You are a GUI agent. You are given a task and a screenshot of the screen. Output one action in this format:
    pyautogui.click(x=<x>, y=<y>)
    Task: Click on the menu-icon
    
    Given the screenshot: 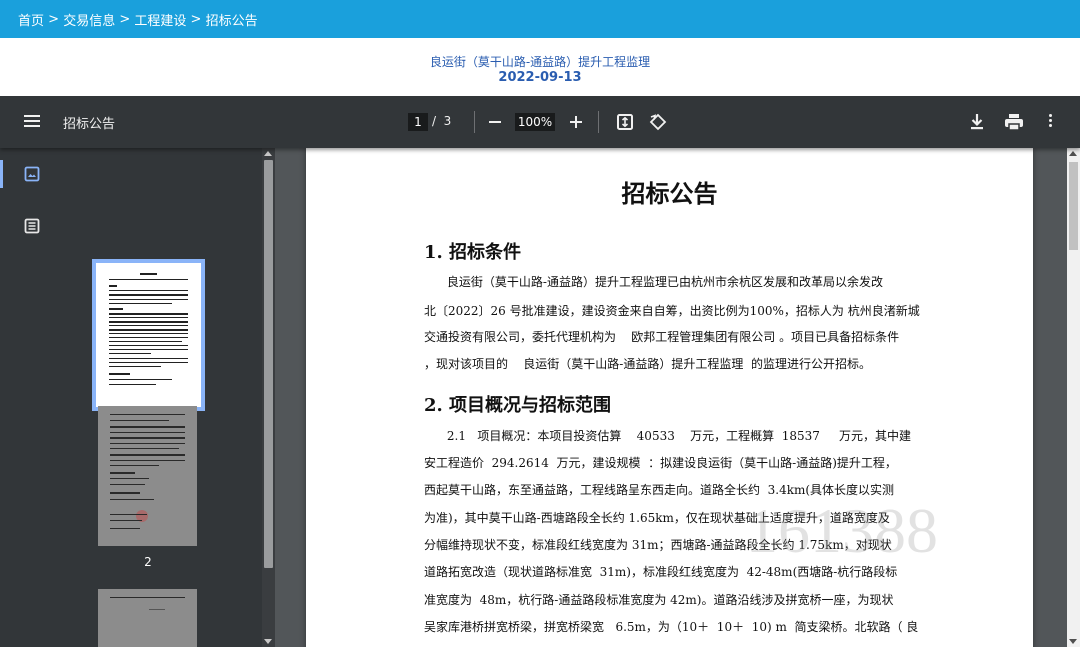 What is the action you would take?
    pyautogui.click(x=32, y=122)
    